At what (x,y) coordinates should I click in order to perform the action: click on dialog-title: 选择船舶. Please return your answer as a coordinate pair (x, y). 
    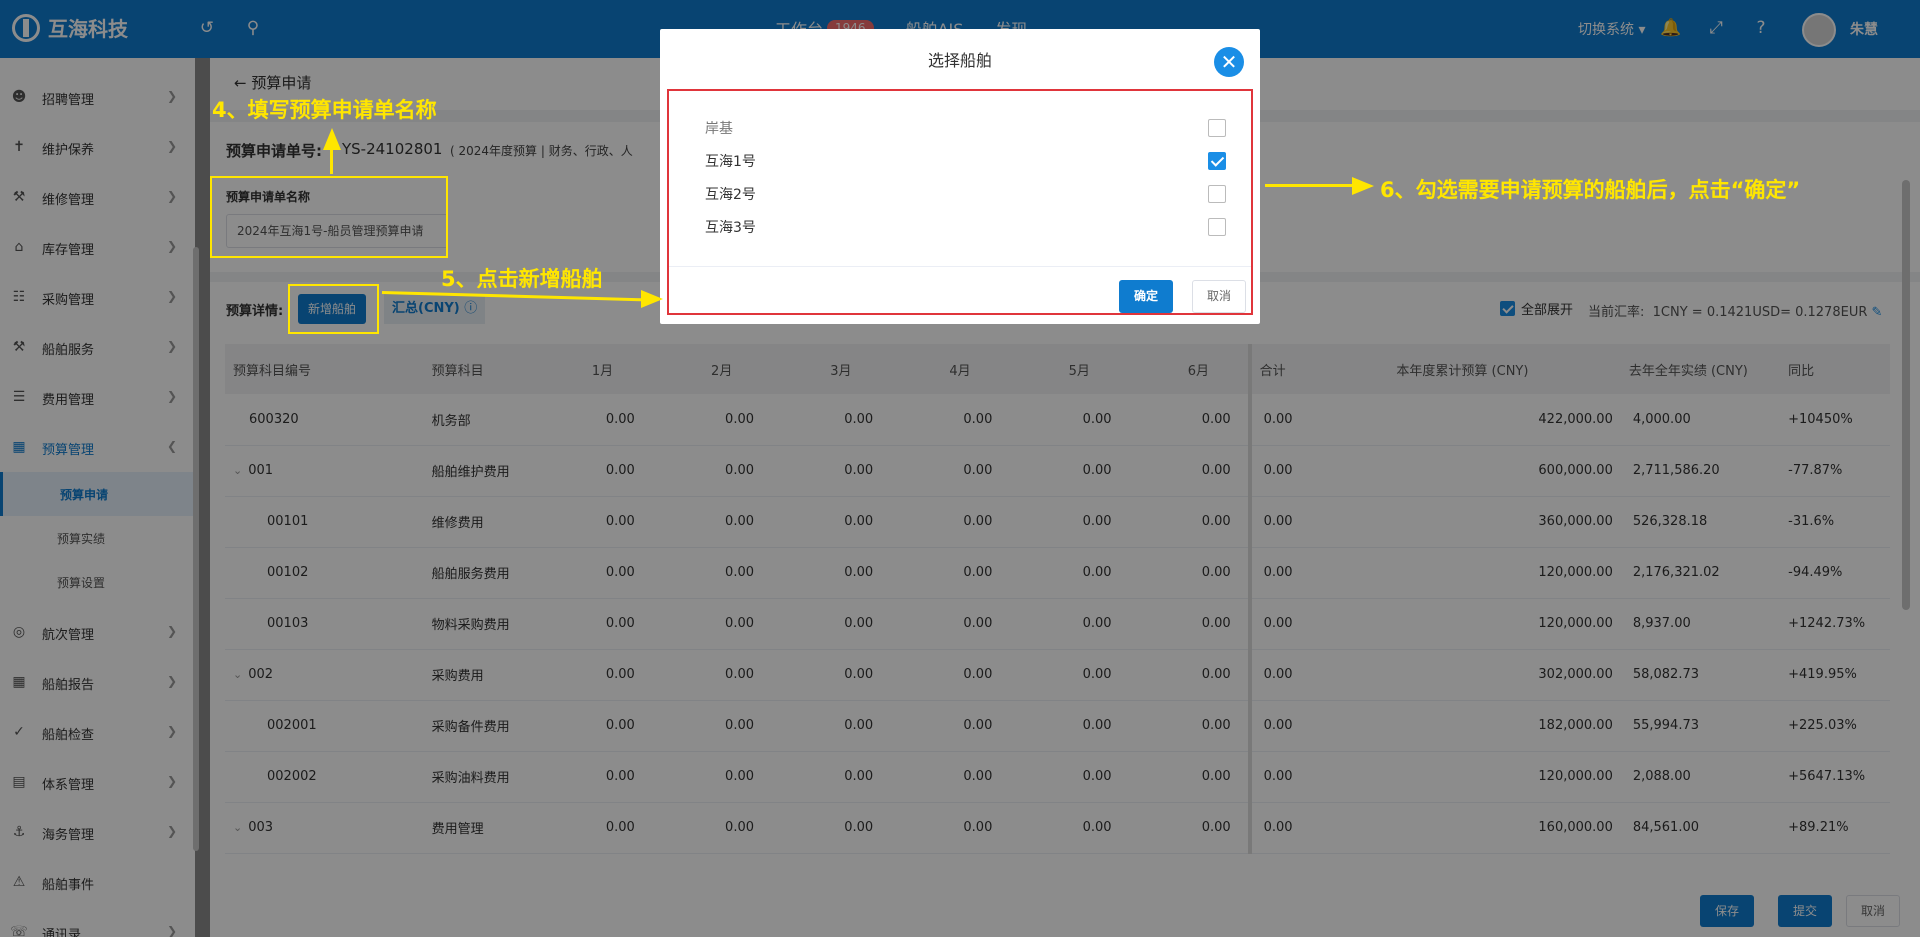
    Looking at the image, I should click on (959, 60).